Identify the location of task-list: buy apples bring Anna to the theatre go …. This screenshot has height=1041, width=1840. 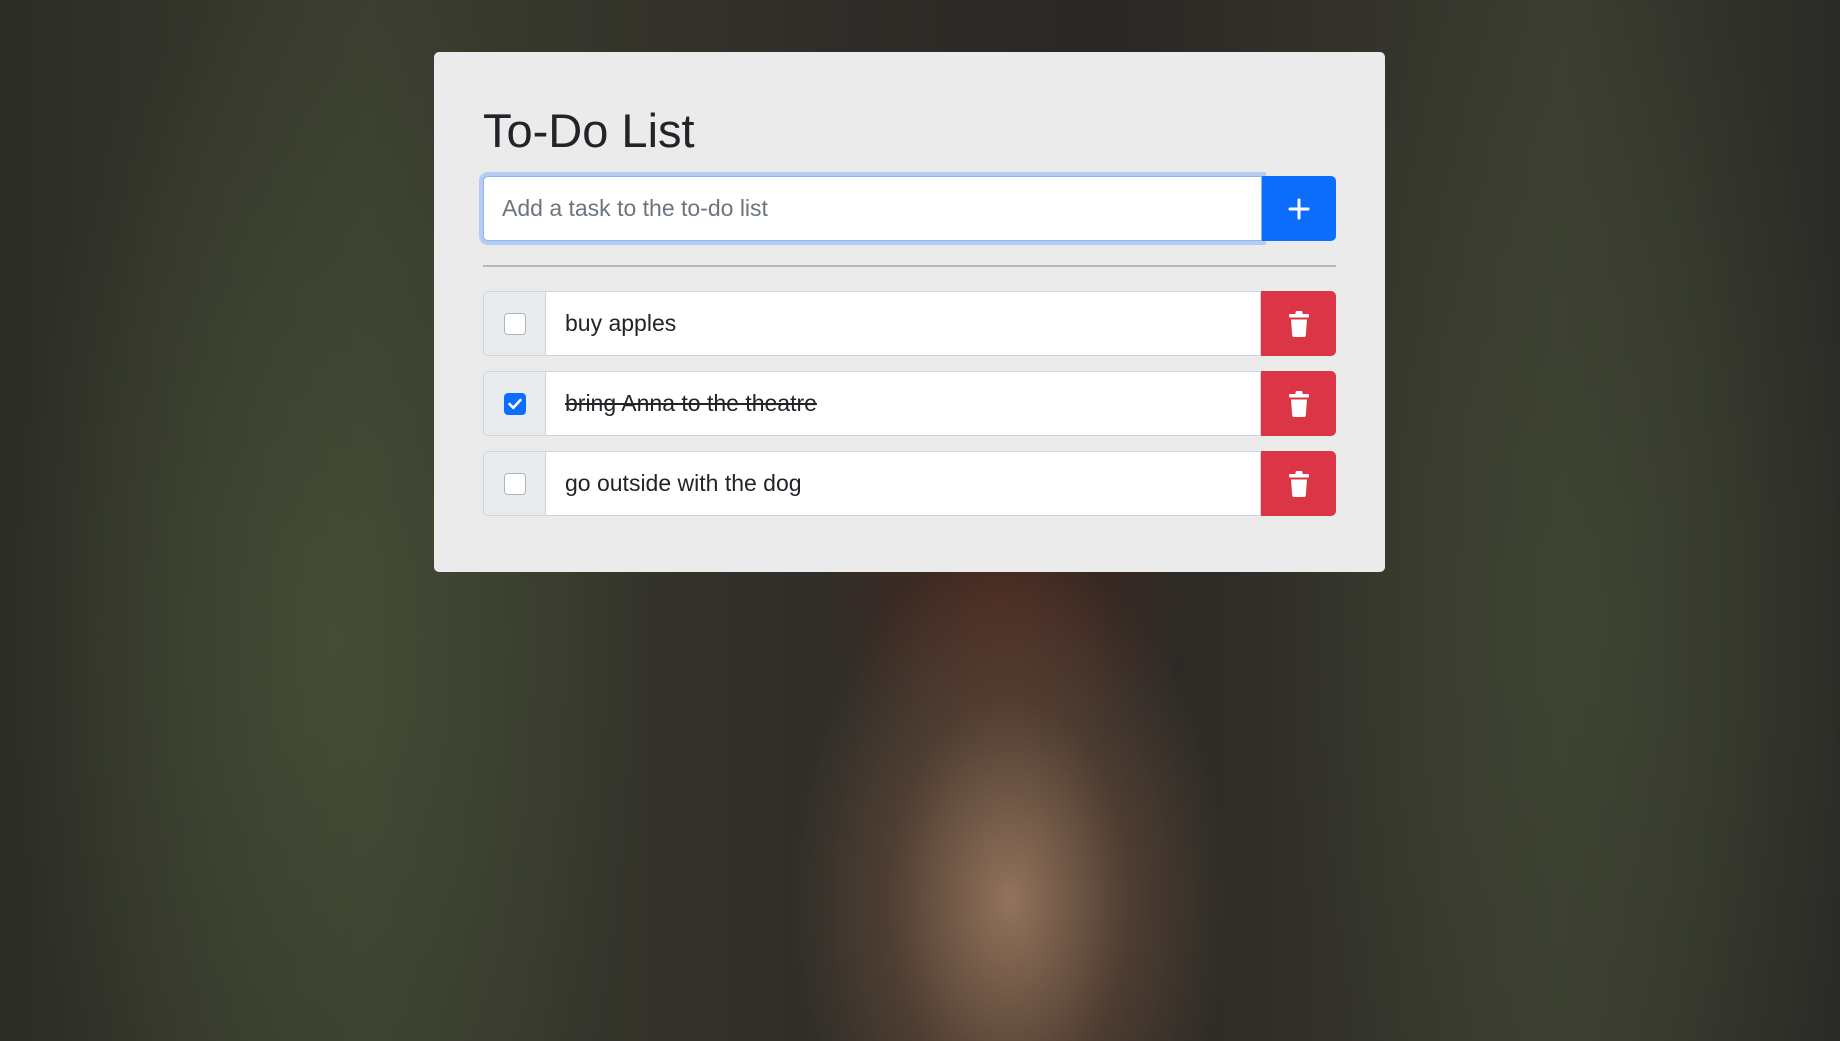
(909, 403).